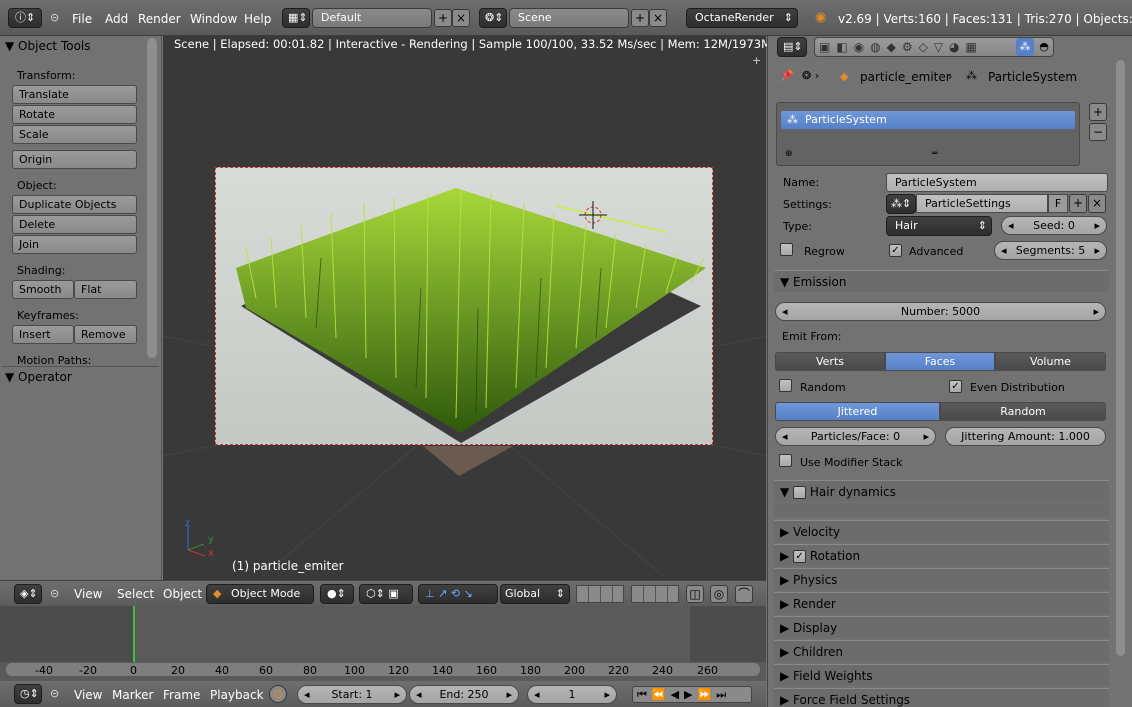 The width and height of the screenshot is (1132, 707). Describe the element at coordinates (182, 594) in the screenshot. I see `menu-object: Object` at that location.